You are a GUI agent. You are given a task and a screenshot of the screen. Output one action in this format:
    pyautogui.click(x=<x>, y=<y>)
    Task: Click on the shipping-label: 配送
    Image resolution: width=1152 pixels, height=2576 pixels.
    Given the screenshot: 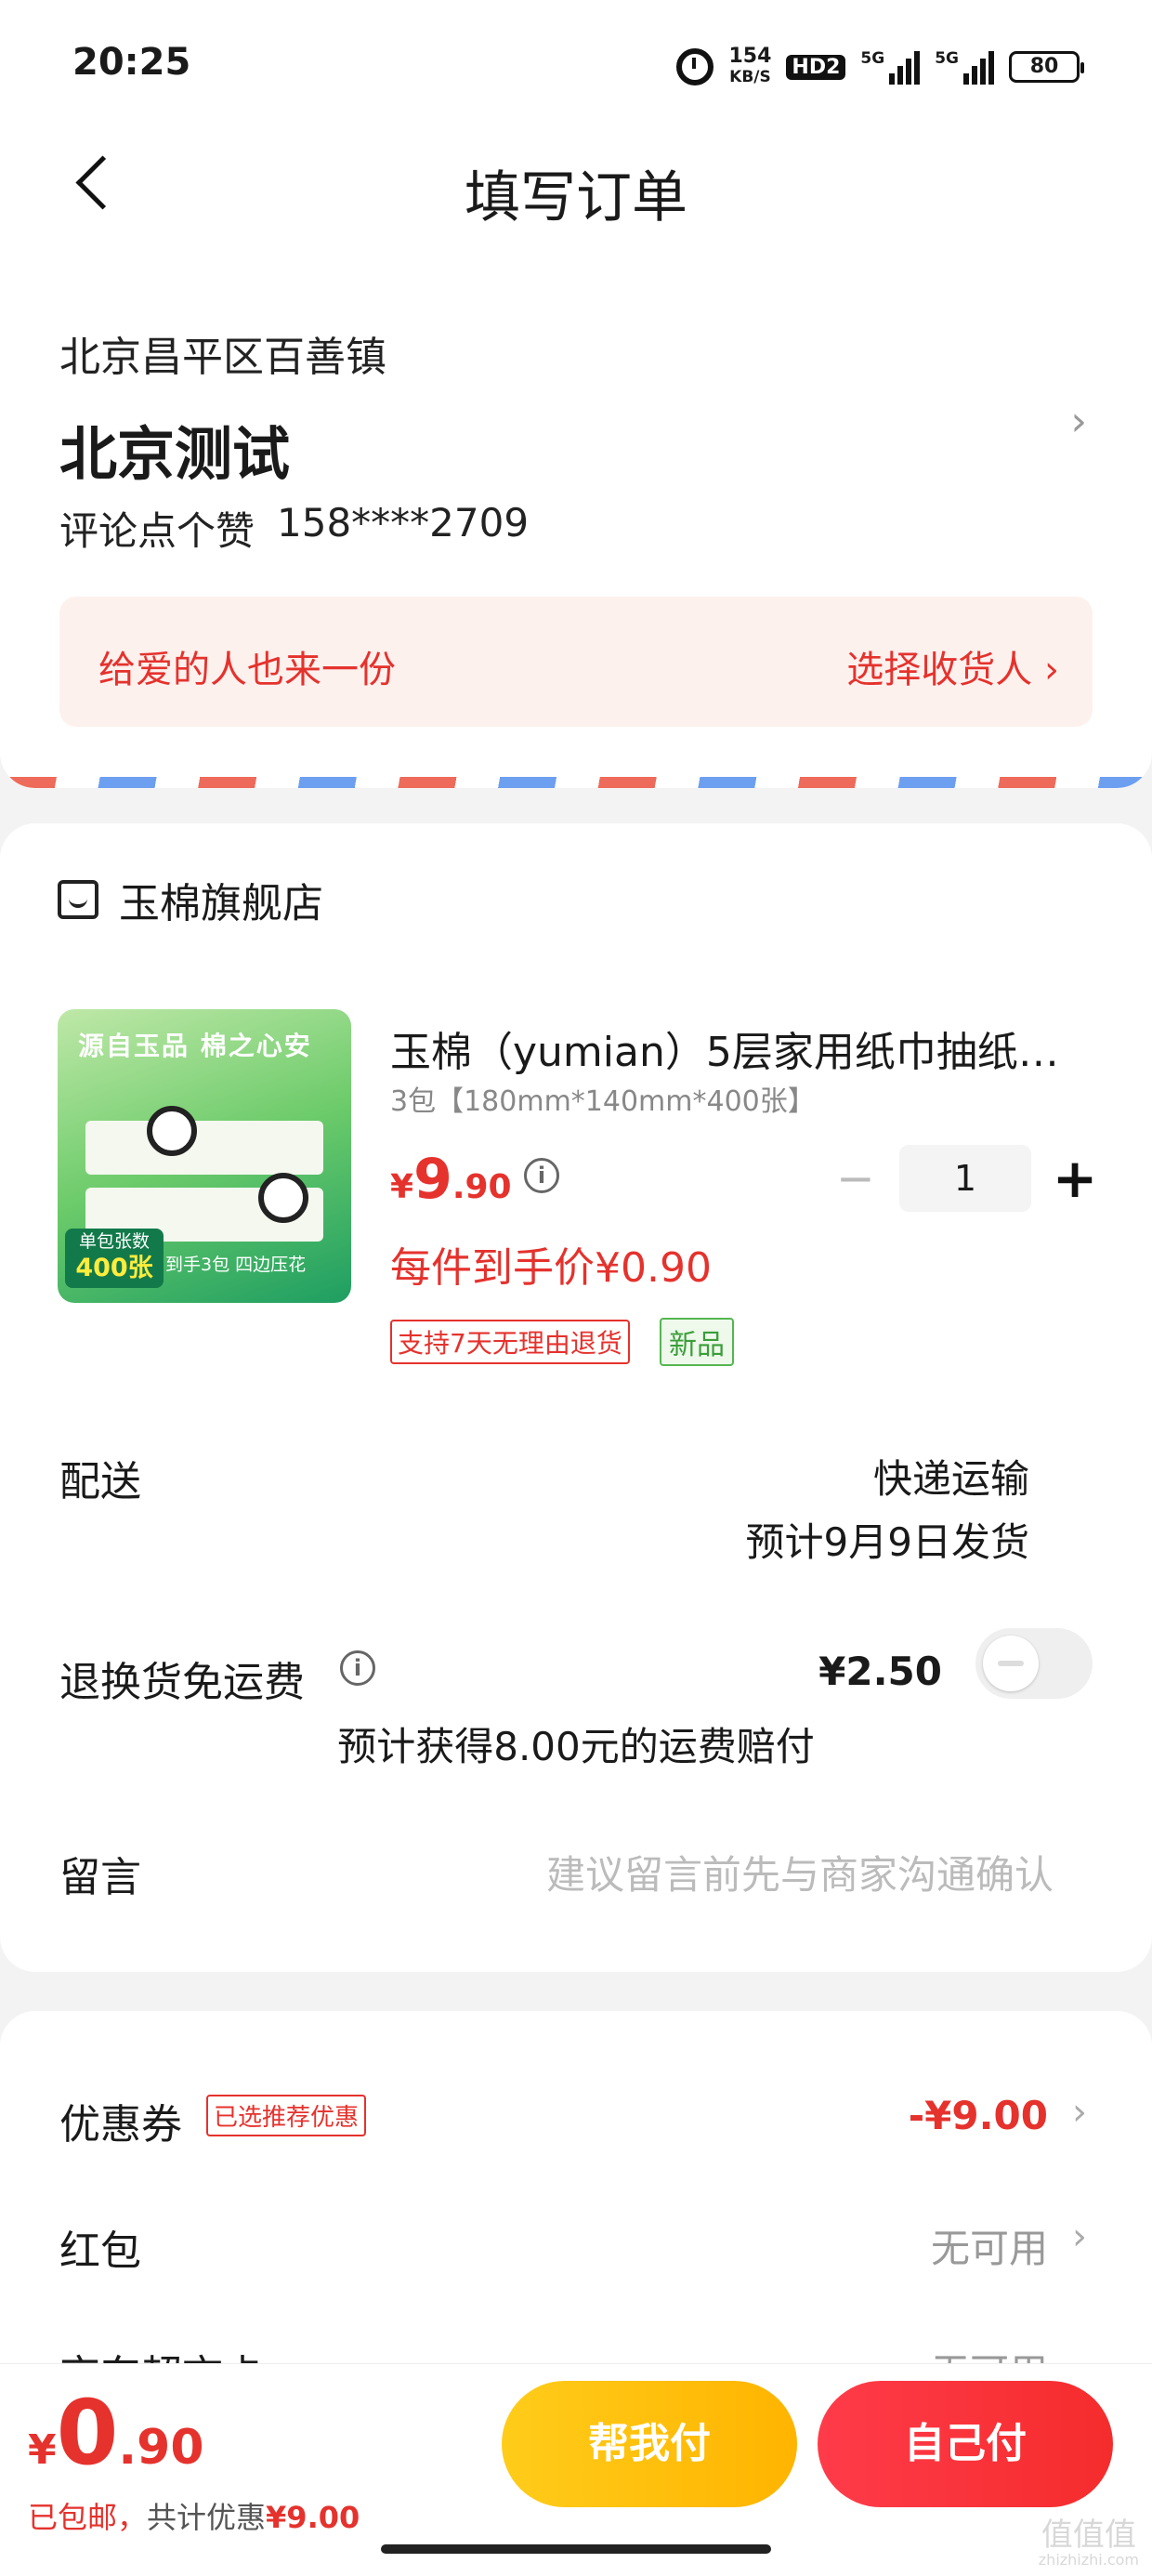 What is the action you would take?
    pyautogui.click(x=100, y=1481)
    